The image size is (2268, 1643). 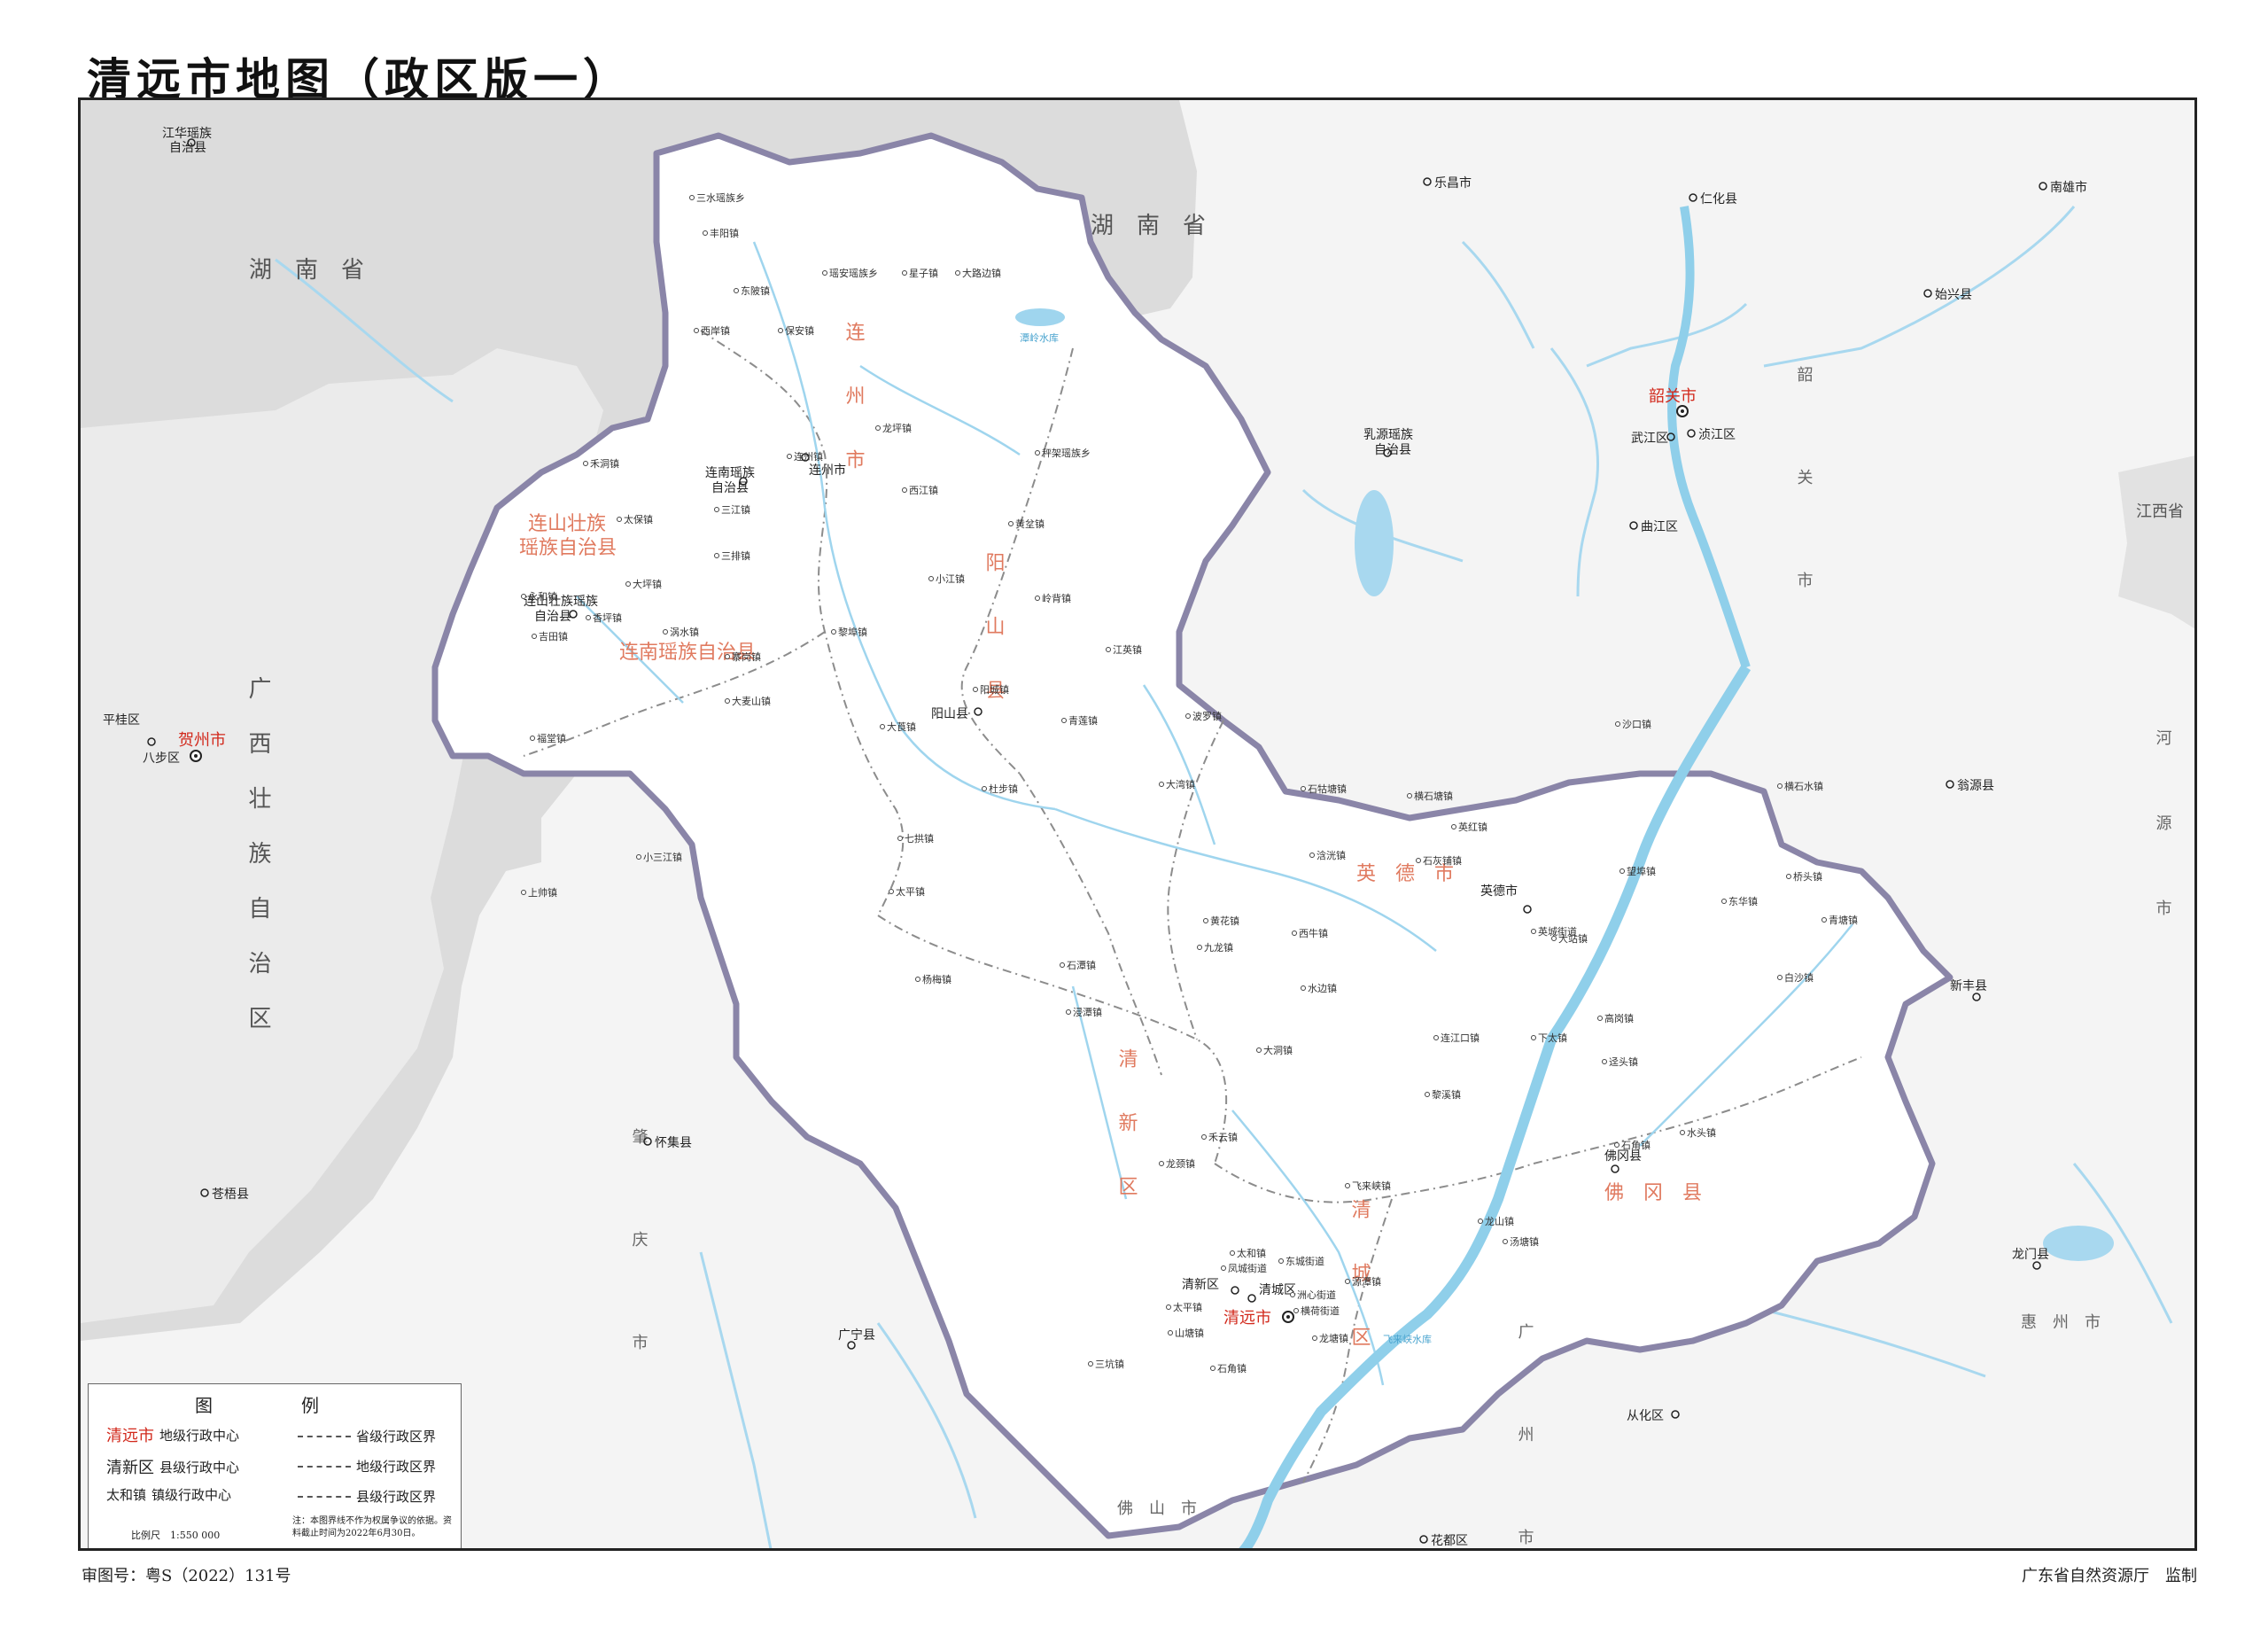 I want to click on shaoguan-pref-label: 韶 关 市, so click(x=1804, y=494).